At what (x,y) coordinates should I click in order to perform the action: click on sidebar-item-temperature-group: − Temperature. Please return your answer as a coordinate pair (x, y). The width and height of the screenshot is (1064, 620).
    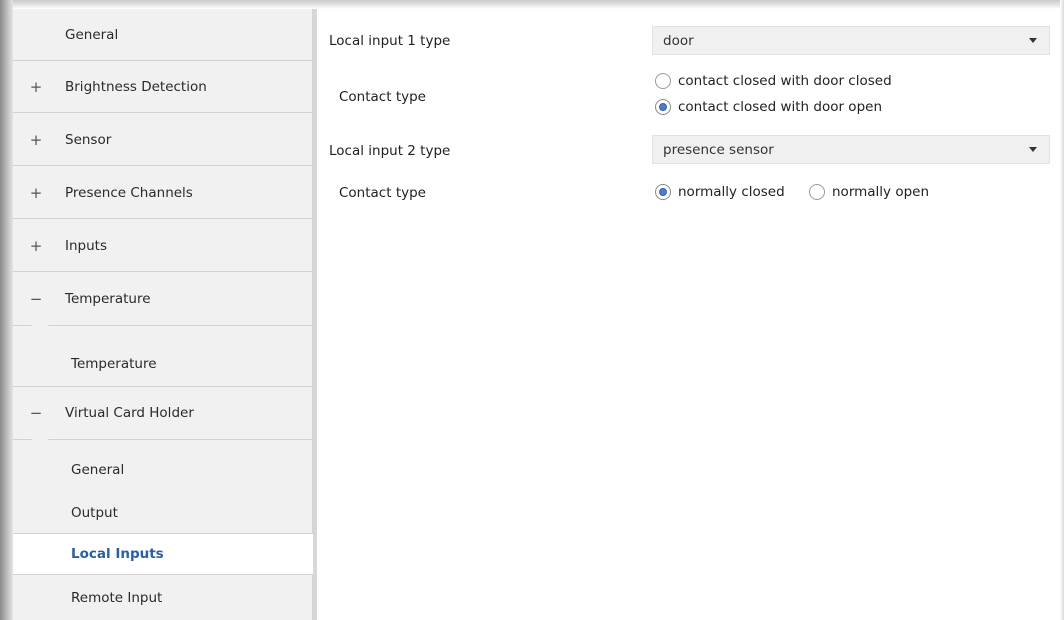
    Looking at the image, I should click on (163, 299).